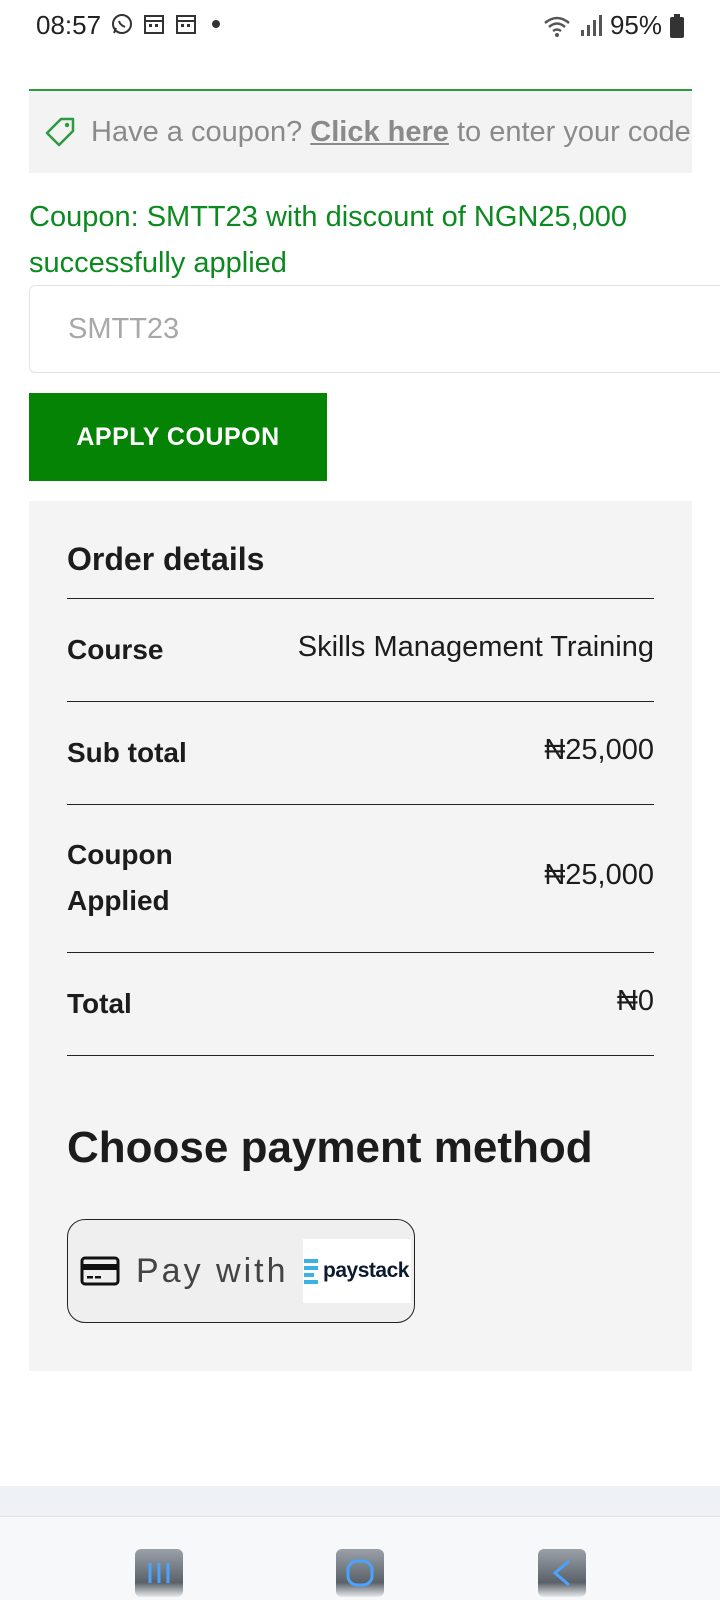  I want to click on wifi-icon, so click(557, 26).